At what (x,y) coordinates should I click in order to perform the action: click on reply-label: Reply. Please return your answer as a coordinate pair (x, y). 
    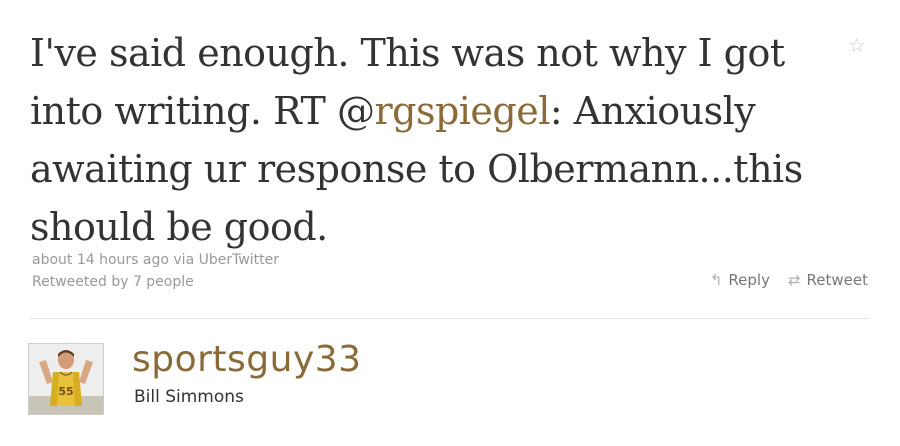
    Looking at the image, I should click on (749, 280).